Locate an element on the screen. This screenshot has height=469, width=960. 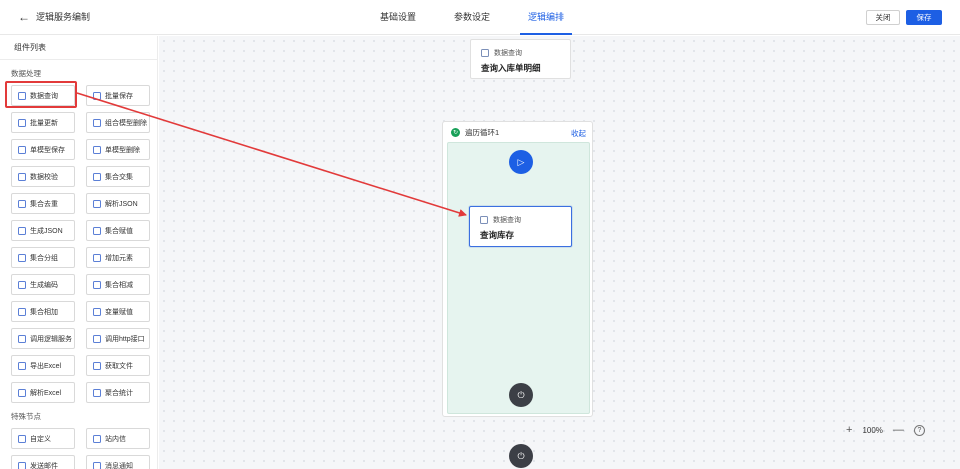
zoom-in-button: + is located at coordinates (849, 430).